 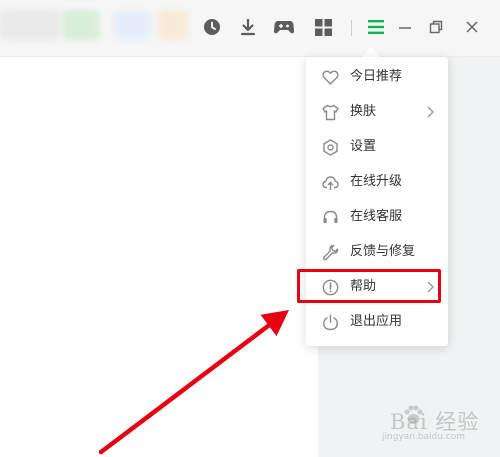 I want to click on menu-item-label: 今日推荐, so click(x=376, y=76).